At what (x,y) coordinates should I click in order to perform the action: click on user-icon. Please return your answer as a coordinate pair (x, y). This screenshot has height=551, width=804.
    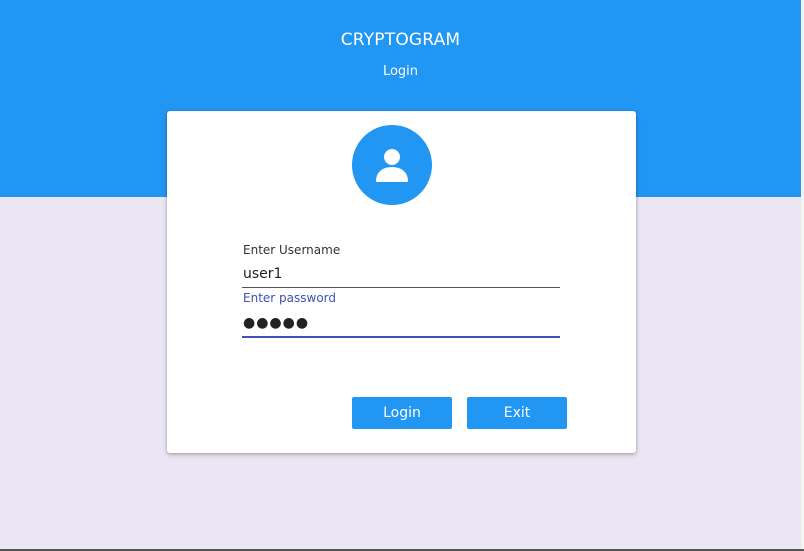
    Looking at the image, I should click on (392, 165).